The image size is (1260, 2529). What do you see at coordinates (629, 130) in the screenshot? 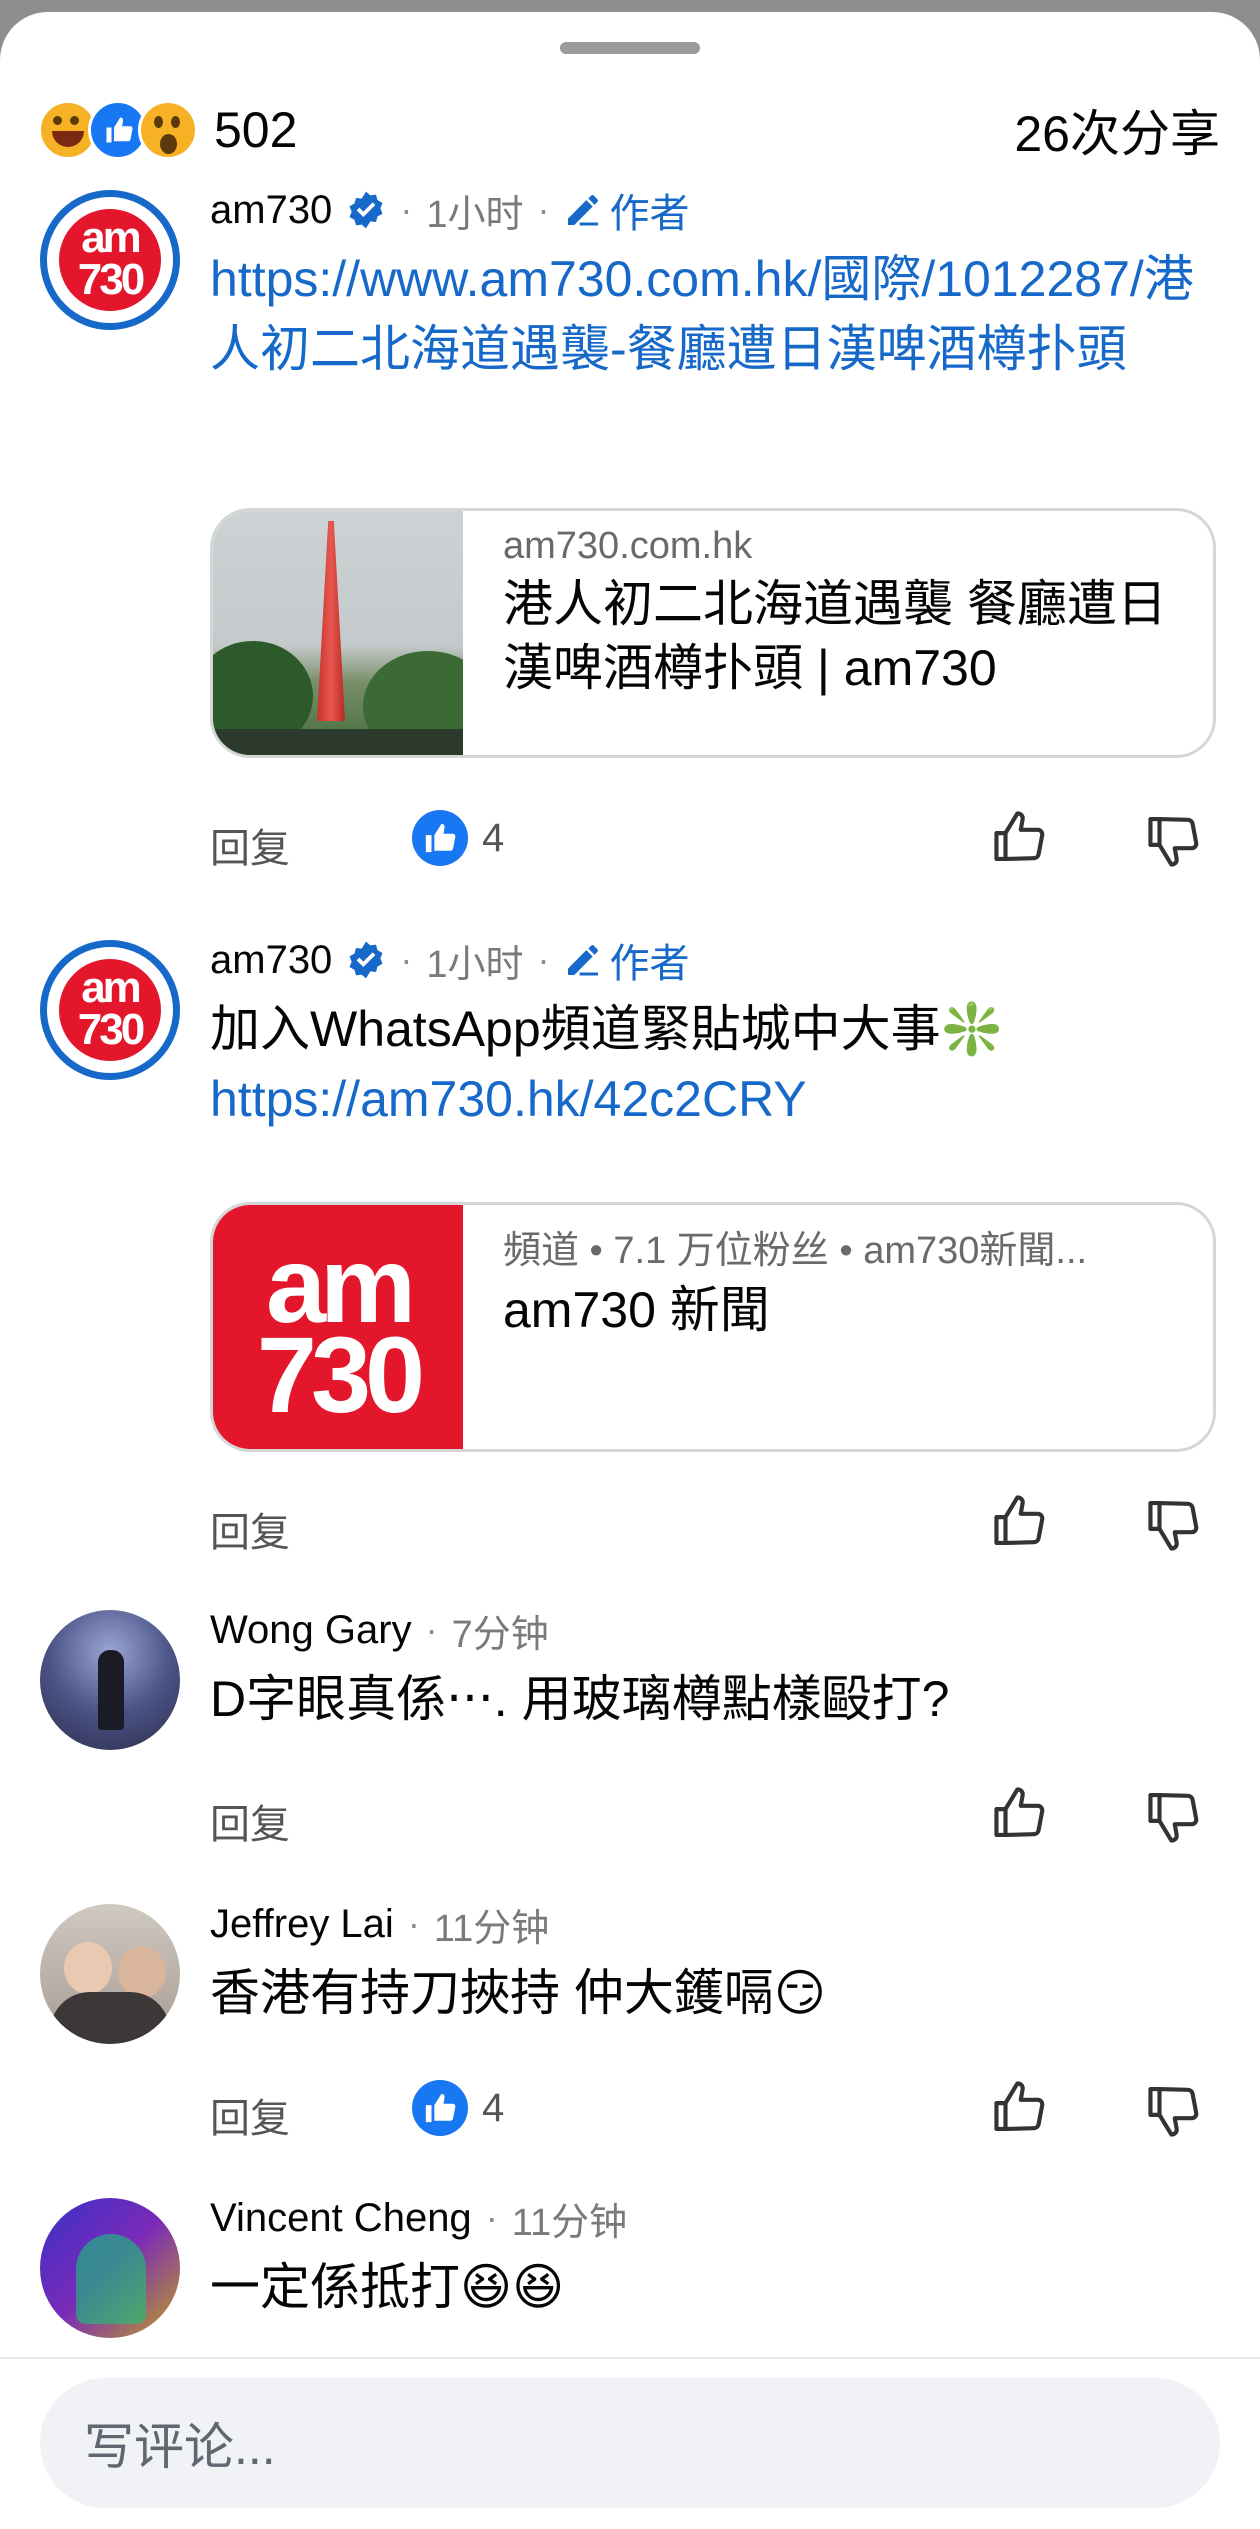
I see `reactions-bar: 502 26次分享` at bounding box center [629, 130].